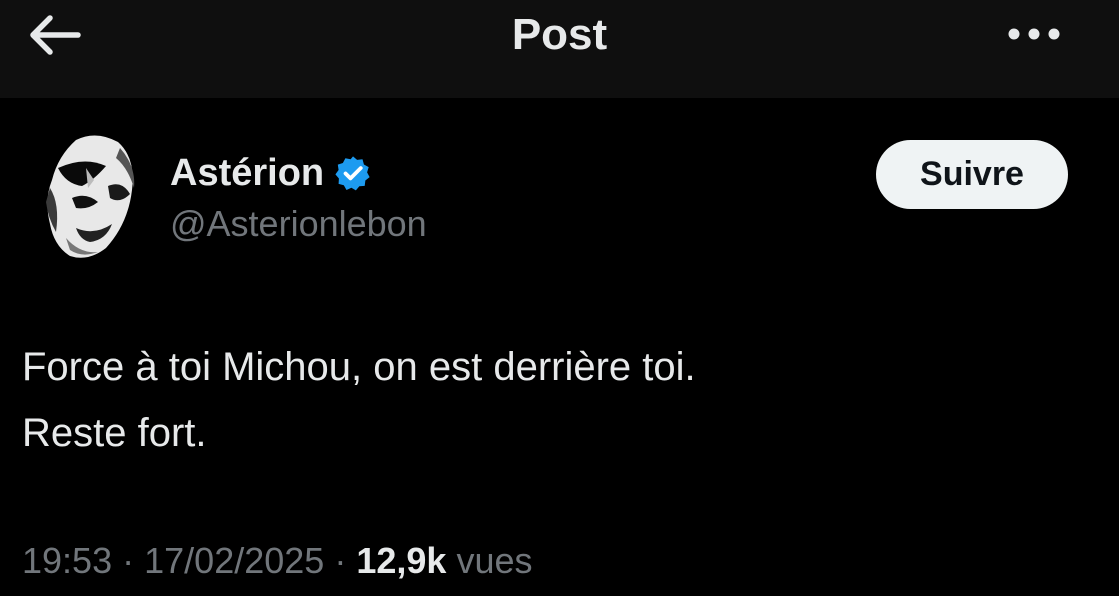  Describe the element at coordinates (114, 433) in the screenshot. I see `tweet-line: Reste fort.` at that location.